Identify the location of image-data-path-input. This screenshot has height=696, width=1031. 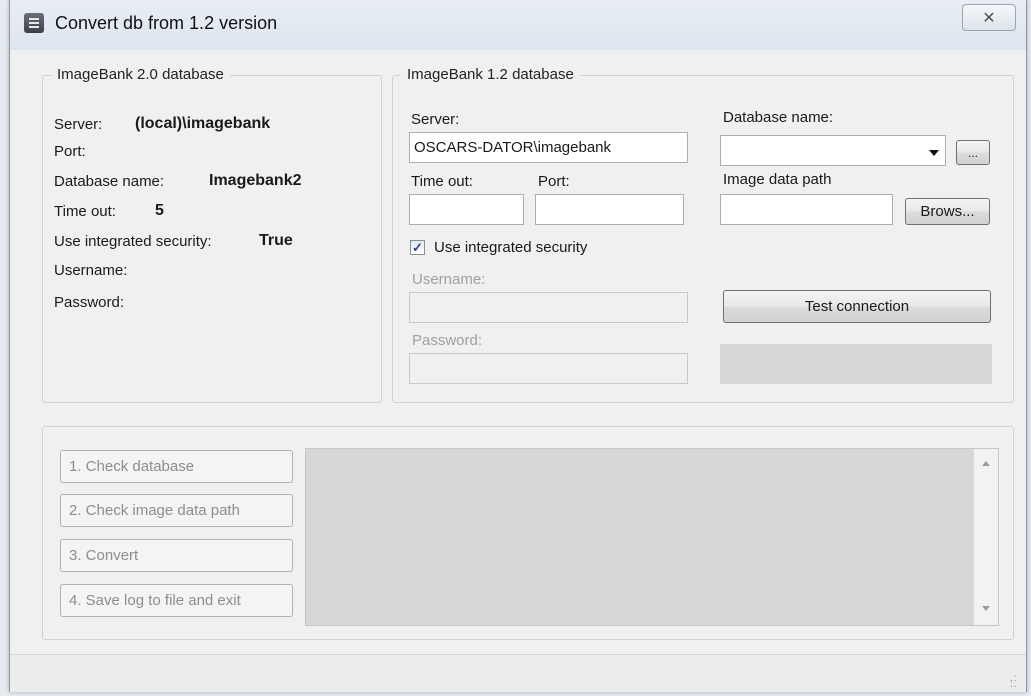
(806, 209).